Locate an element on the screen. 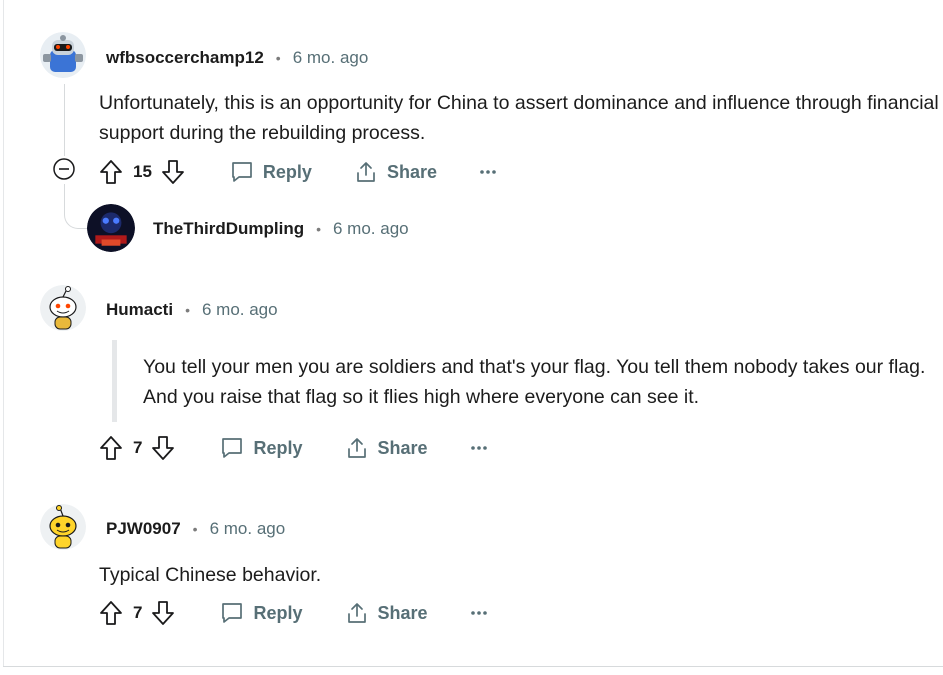  page-left-border is located at coordinates (3, 333).